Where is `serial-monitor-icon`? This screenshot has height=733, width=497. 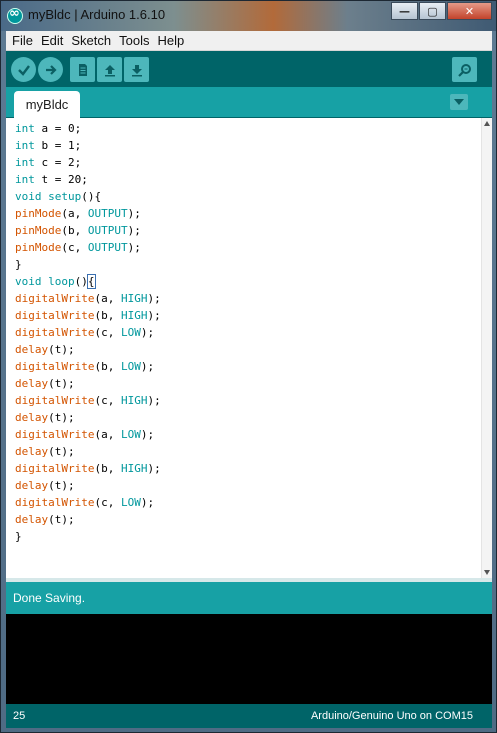 serial-monitor-icon is located at coordinates (464, 70).